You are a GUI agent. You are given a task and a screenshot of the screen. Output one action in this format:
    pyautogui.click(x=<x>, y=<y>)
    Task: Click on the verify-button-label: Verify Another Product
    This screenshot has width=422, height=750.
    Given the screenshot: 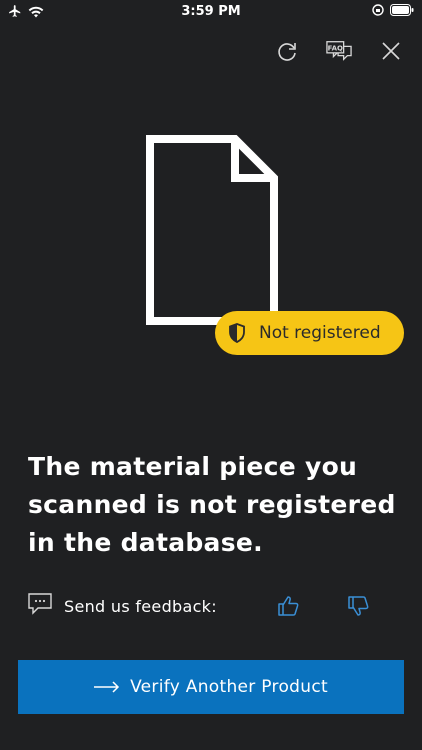 What is the action you would take?
    pyautogui.click(x=229, y=687)
    